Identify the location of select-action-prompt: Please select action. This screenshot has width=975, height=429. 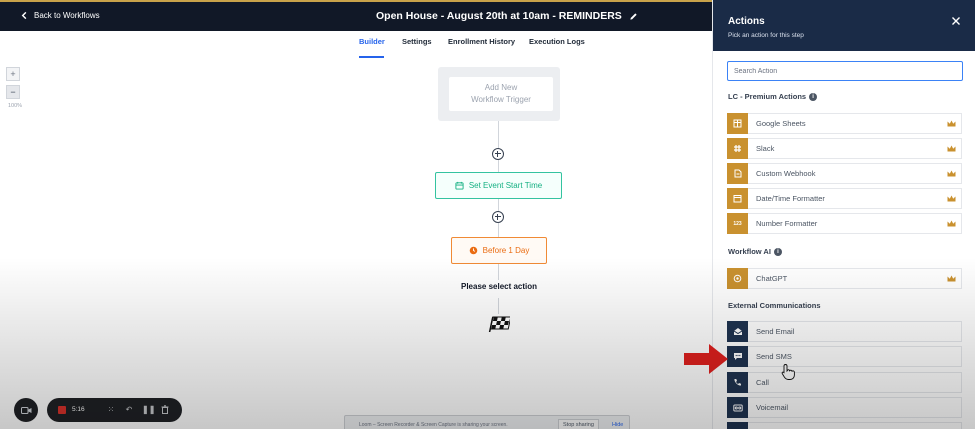
(499, 286).